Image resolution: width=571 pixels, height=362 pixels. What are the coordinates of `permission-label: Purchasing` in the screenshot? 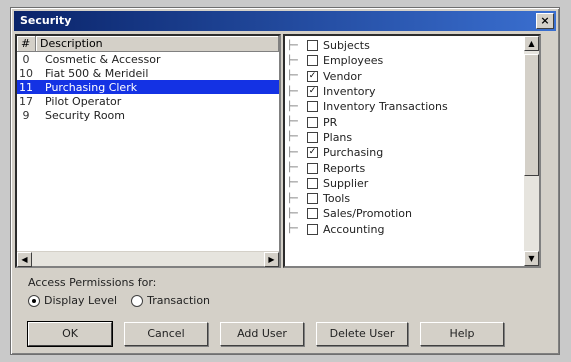 It's located at (353, 153).